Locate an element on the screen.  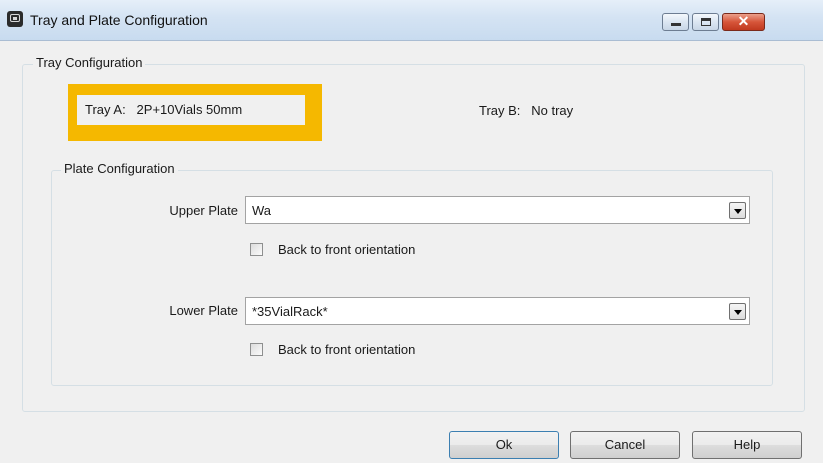
lower-plate-value: *35VialRack* is located at coordinates (290, 311).